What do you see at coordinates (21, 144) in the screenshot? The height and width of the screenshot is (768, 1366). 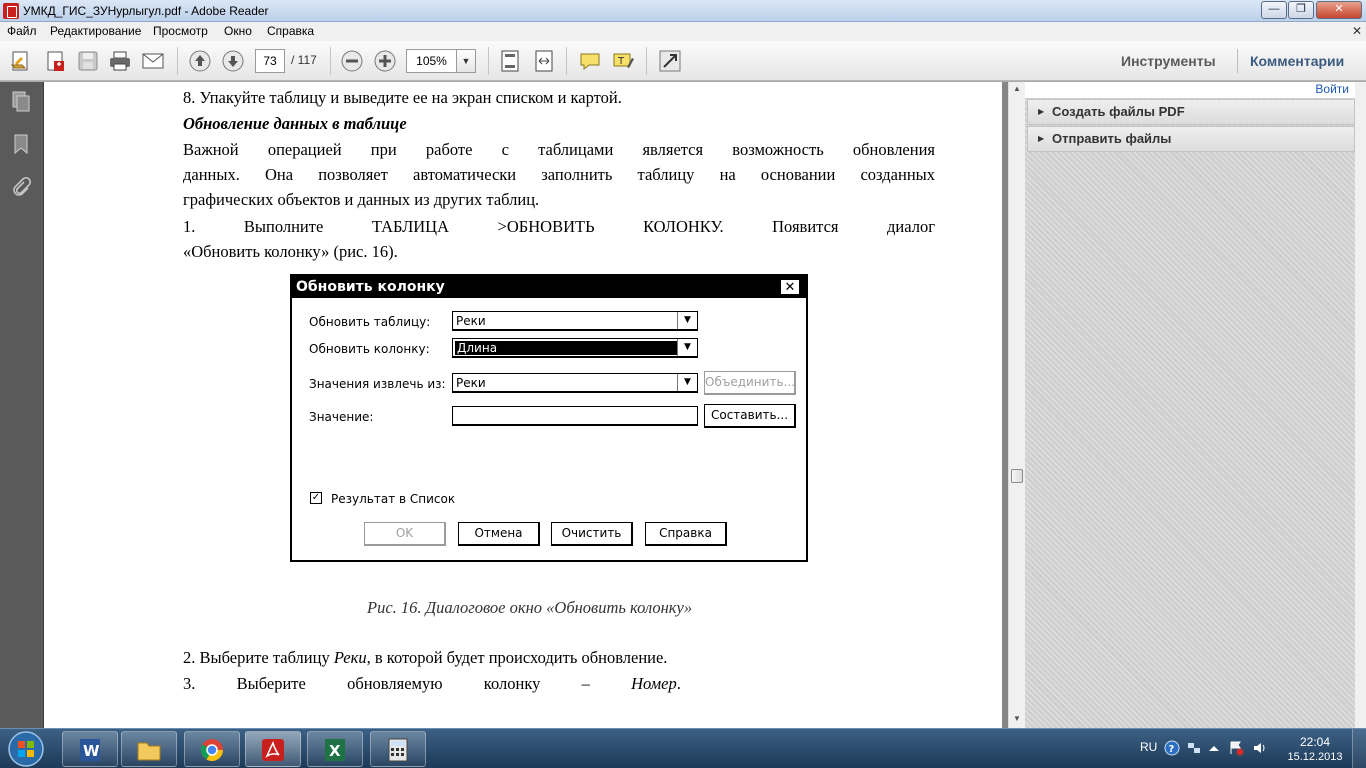 I see `bookmarks-icon` at bounding box center [21, 144].